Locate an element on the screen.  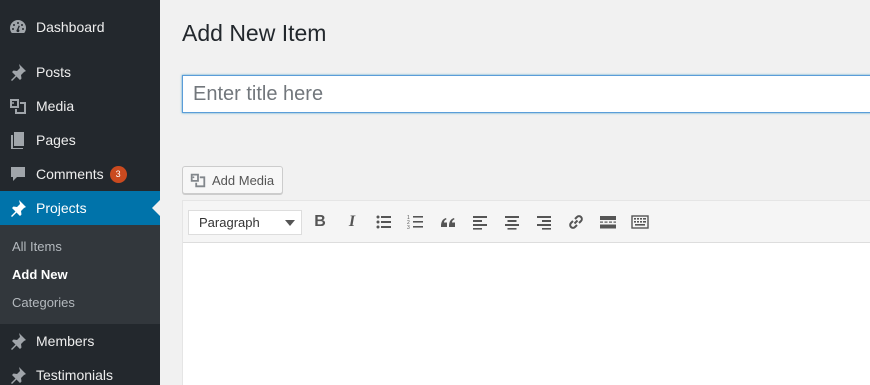
bullet-list-button is located at coordinates (384, 222).